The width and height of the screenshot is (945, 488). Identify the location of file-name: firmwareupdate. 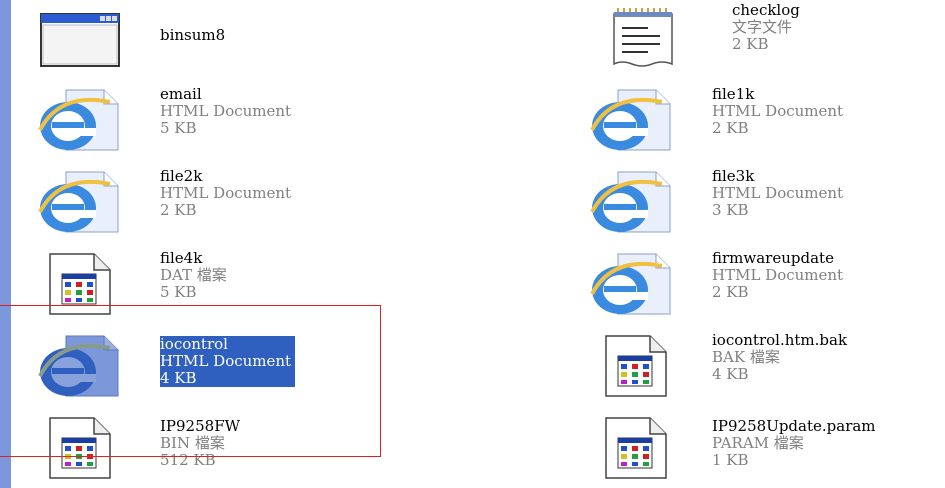
(773, 258).